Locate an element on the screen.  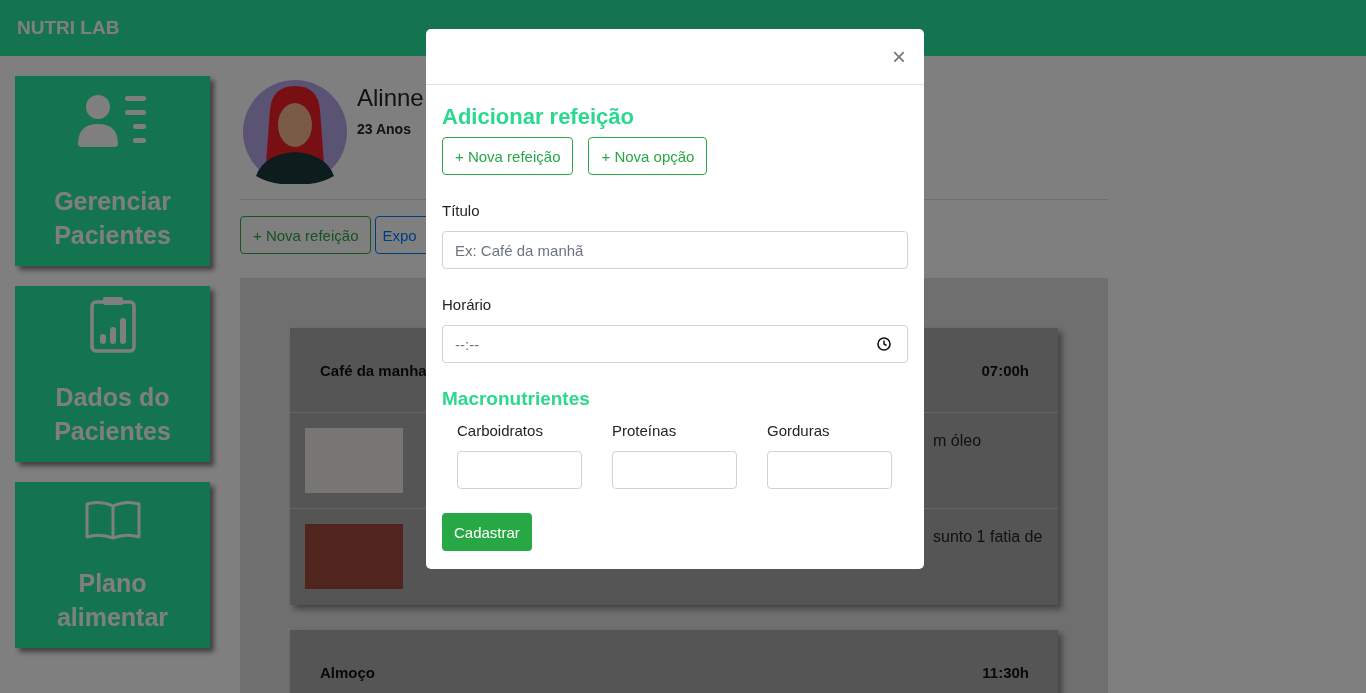
tile-label: Dados do Pacientes is located at coordinates (112, 414).